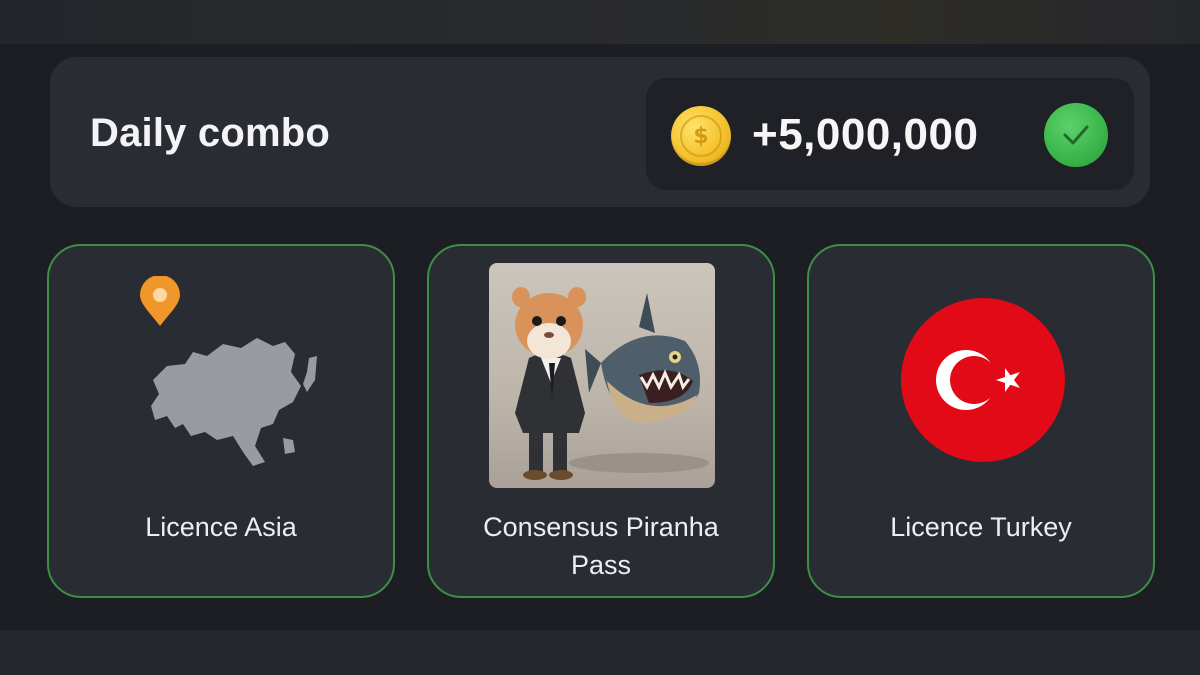 The height and width of the screenshot is (675, 1200). Describe the element at coordinates (981, 527) in the screenshot. I see `card-label: Licence Turkey` at that location.